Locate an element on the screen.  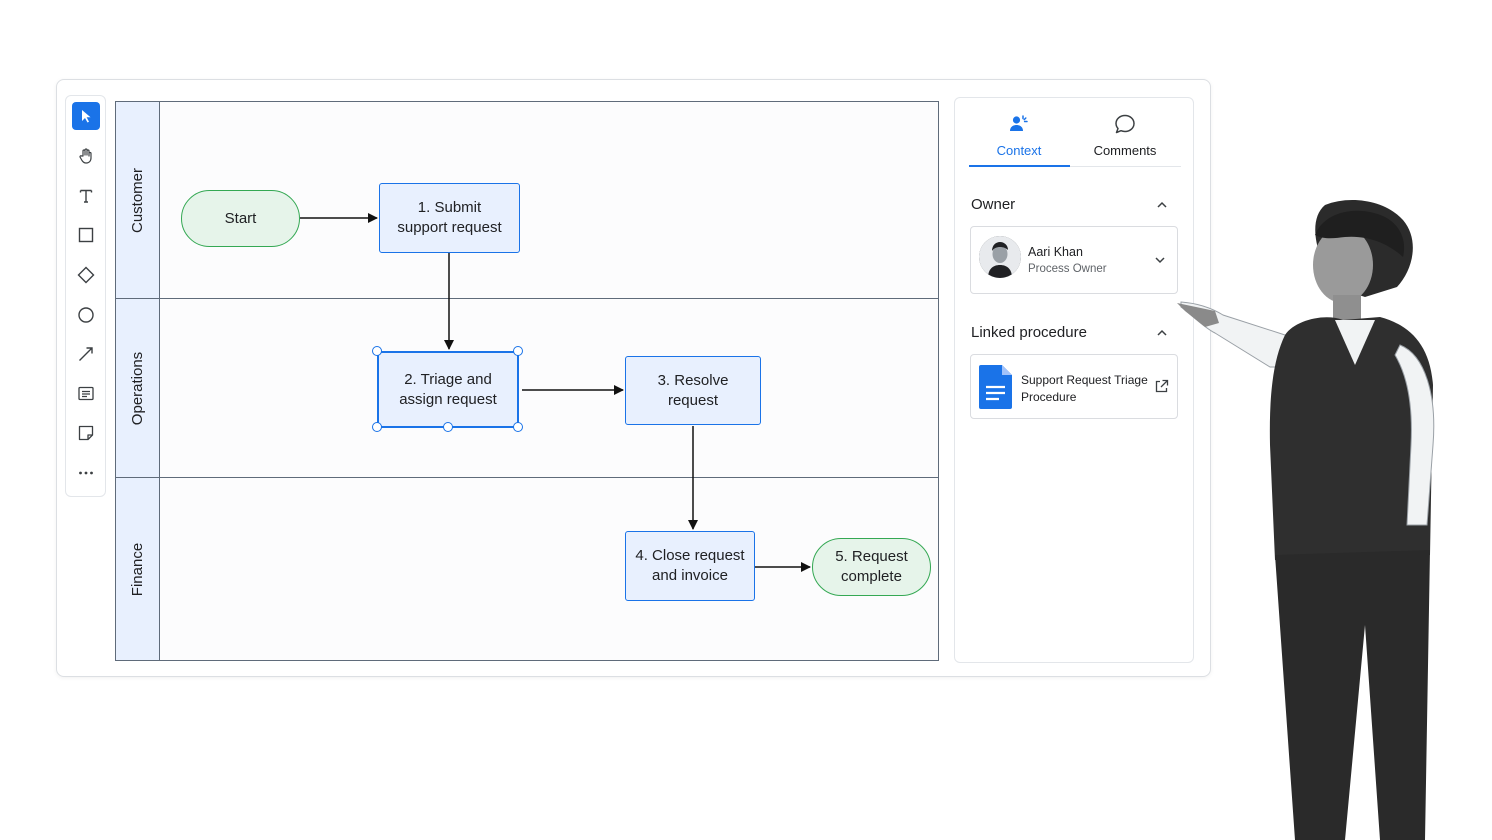
note-icon is located at coordinates (86, 393).